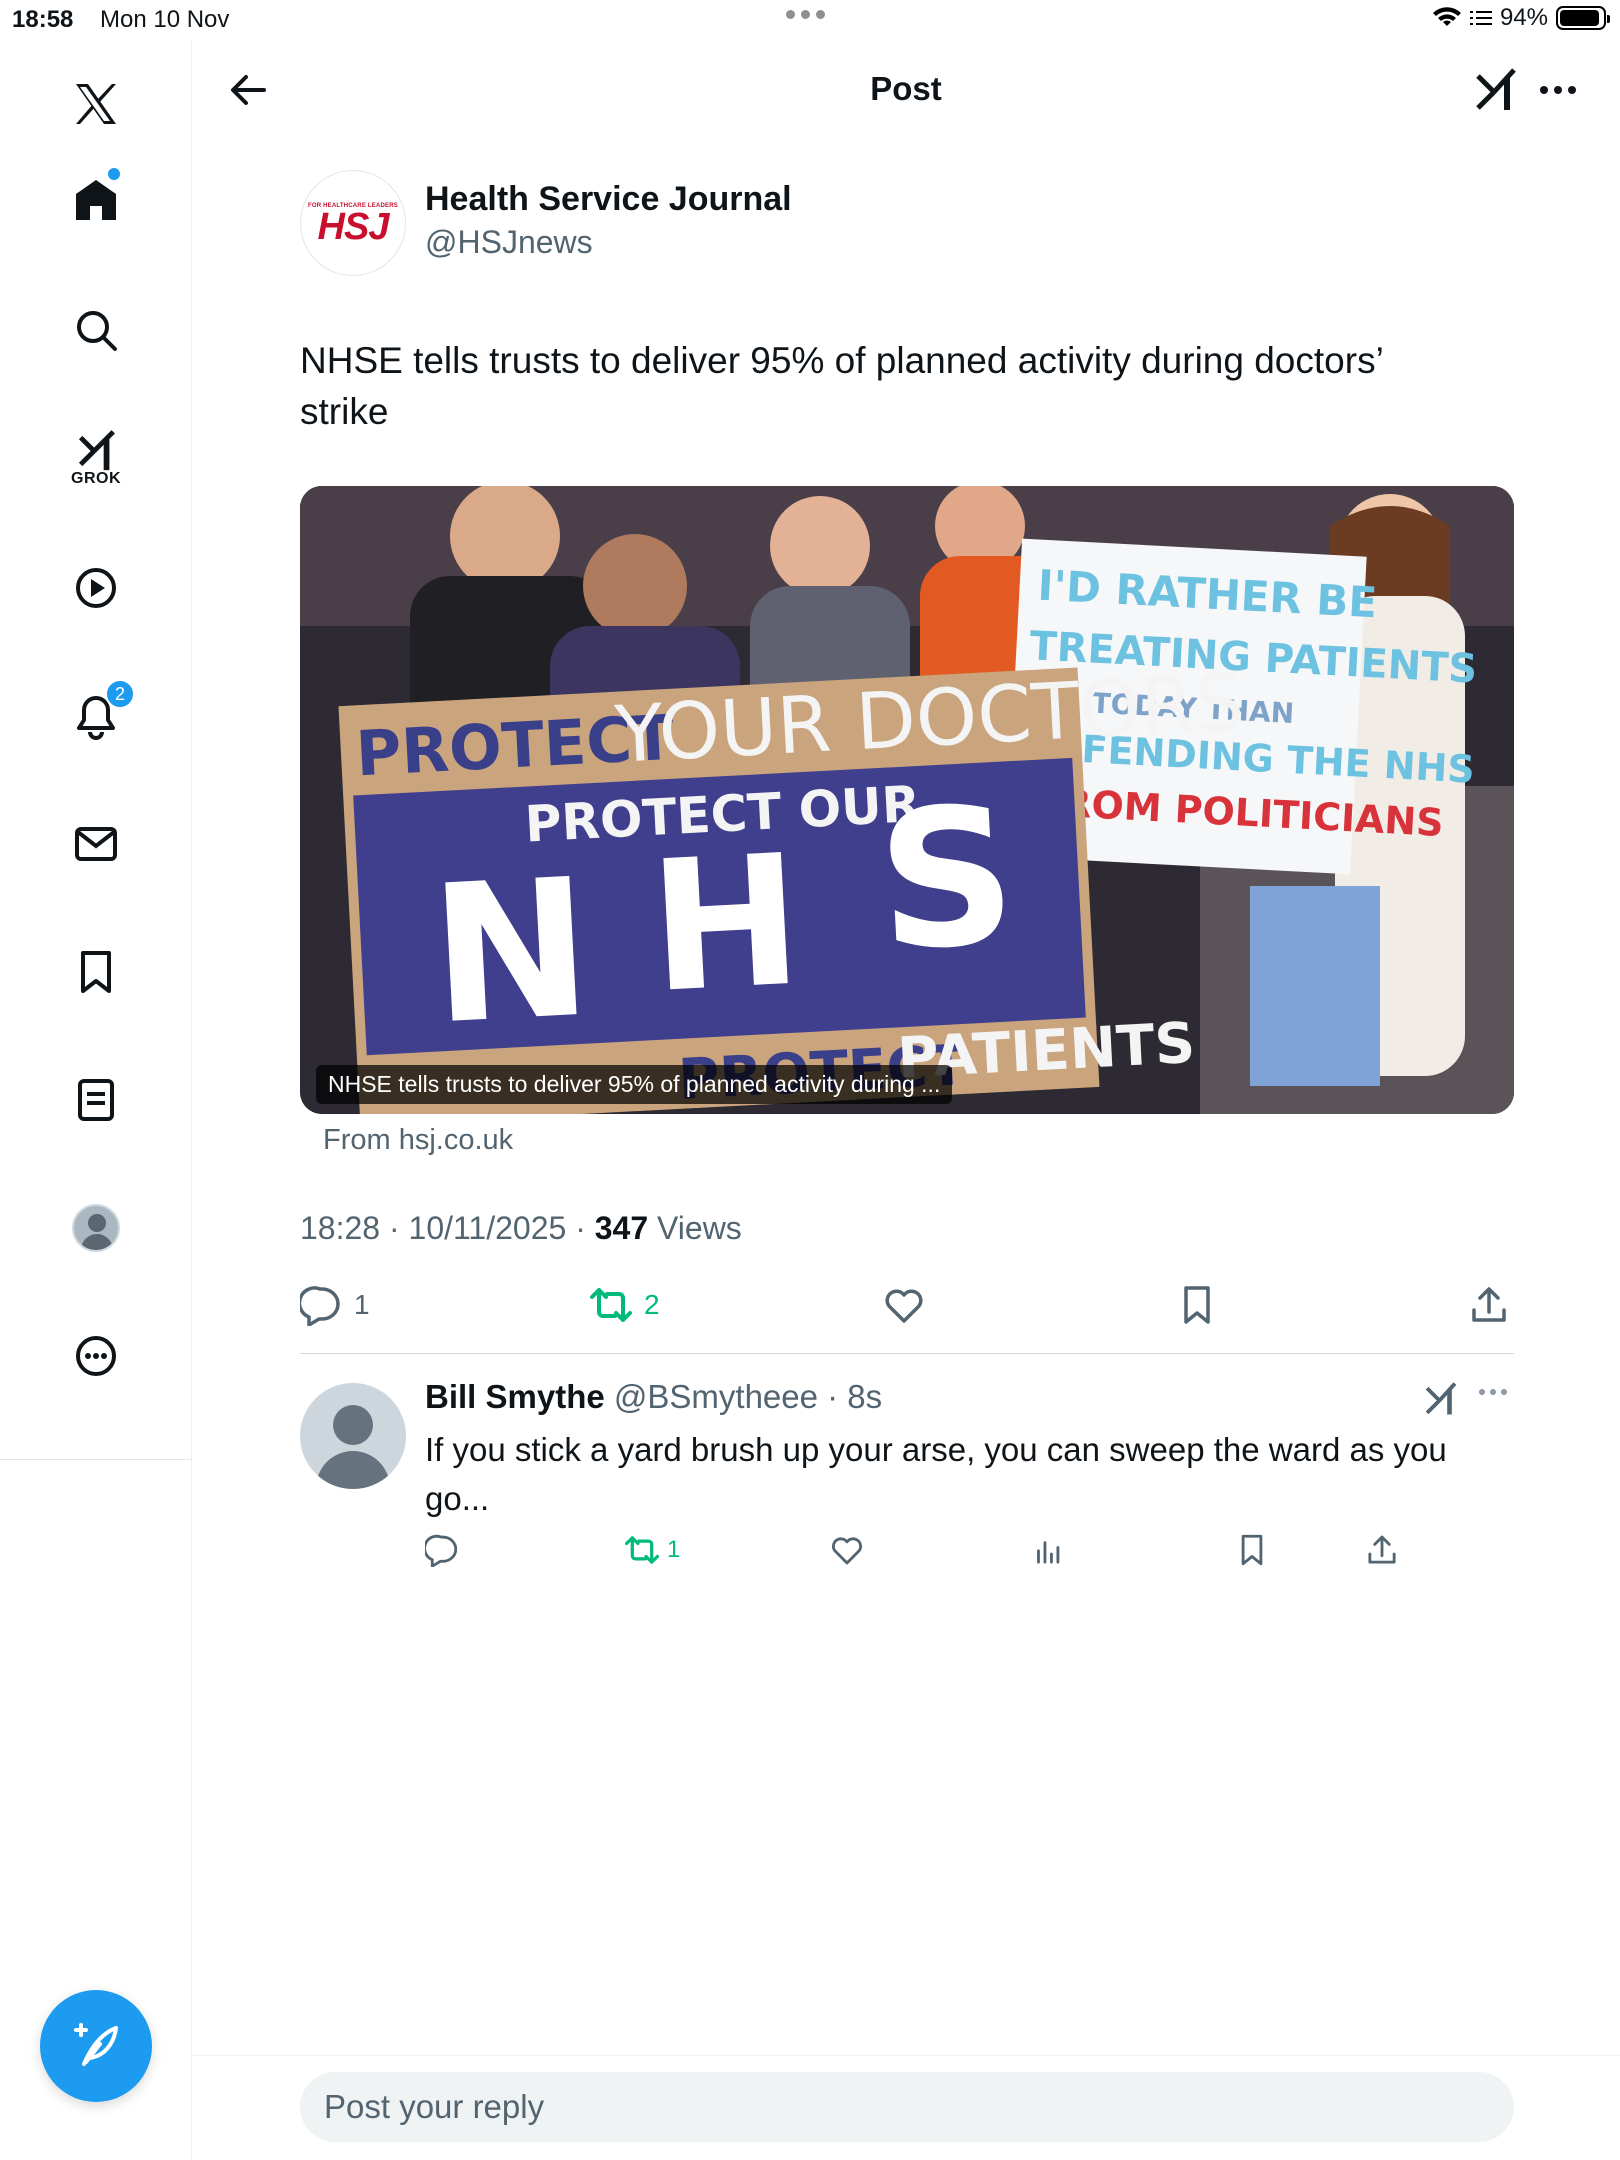  I want to click on reply-composer, so click(907, 2107).